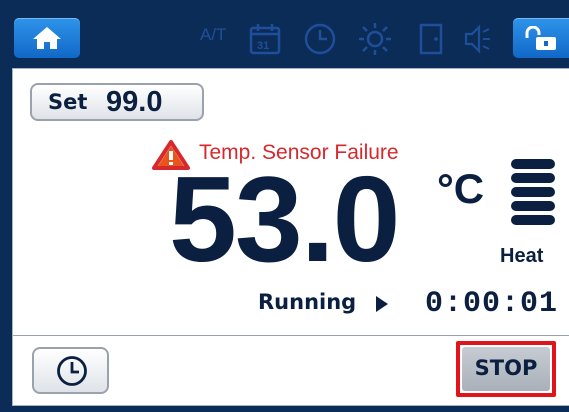 This screenshot has height=412, width=569. Describe the element at coordinates (375, 39) in the screenshot. I see `light-icon` at that location.